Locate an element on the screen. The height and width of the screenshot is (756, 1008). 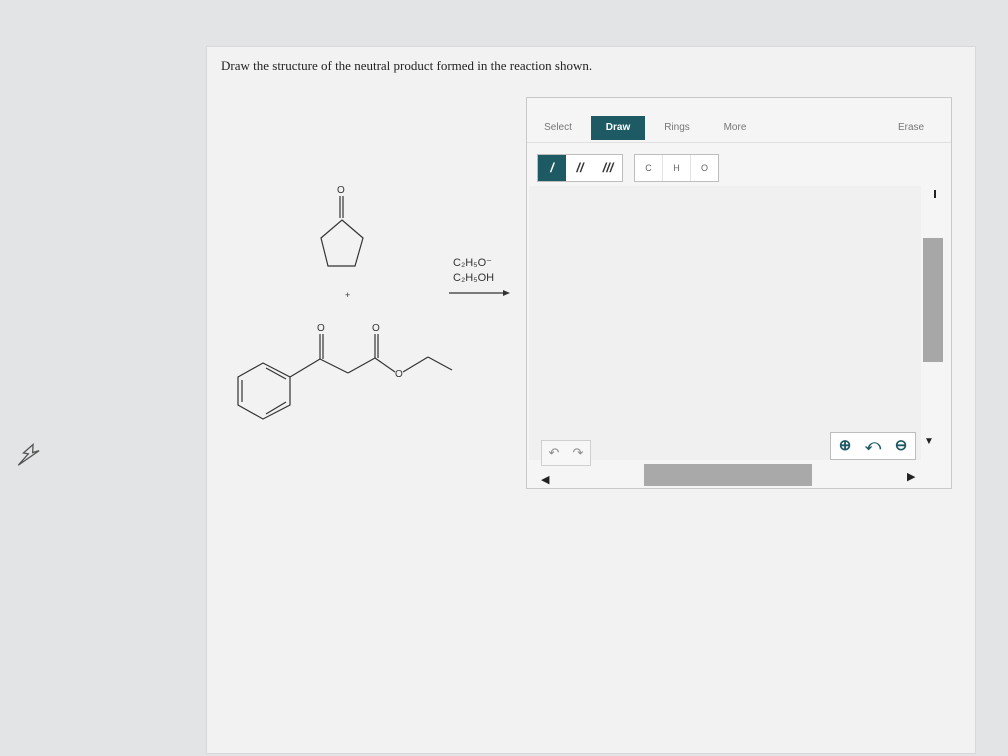
mouse-cursor-icon is located at coordinates (29, 454).